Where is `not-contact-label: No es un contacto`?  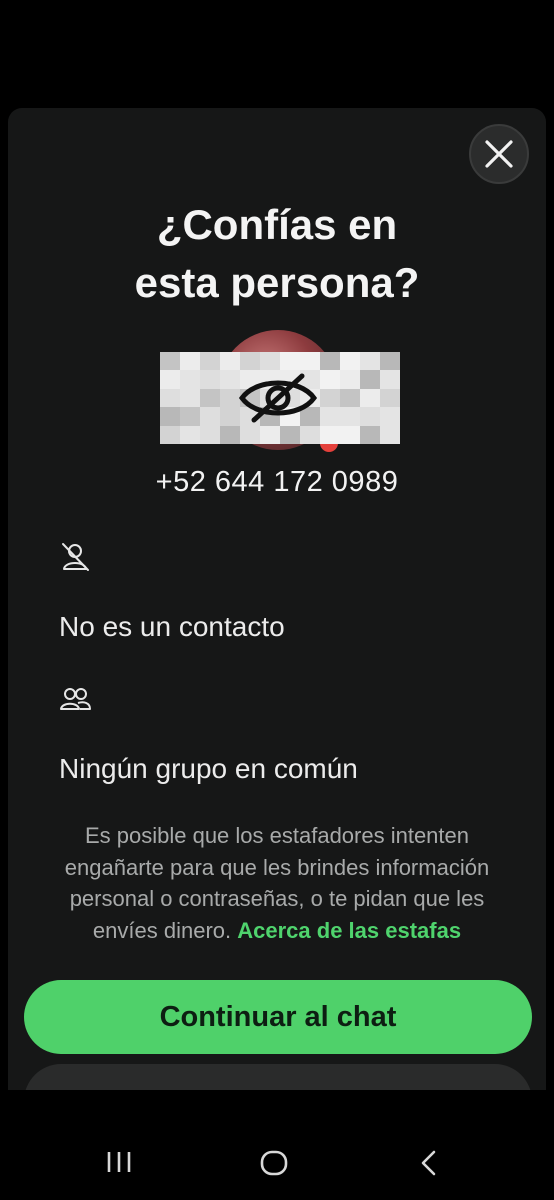
not-contact-label: No es un contacto is located at coordinates (172, 626).